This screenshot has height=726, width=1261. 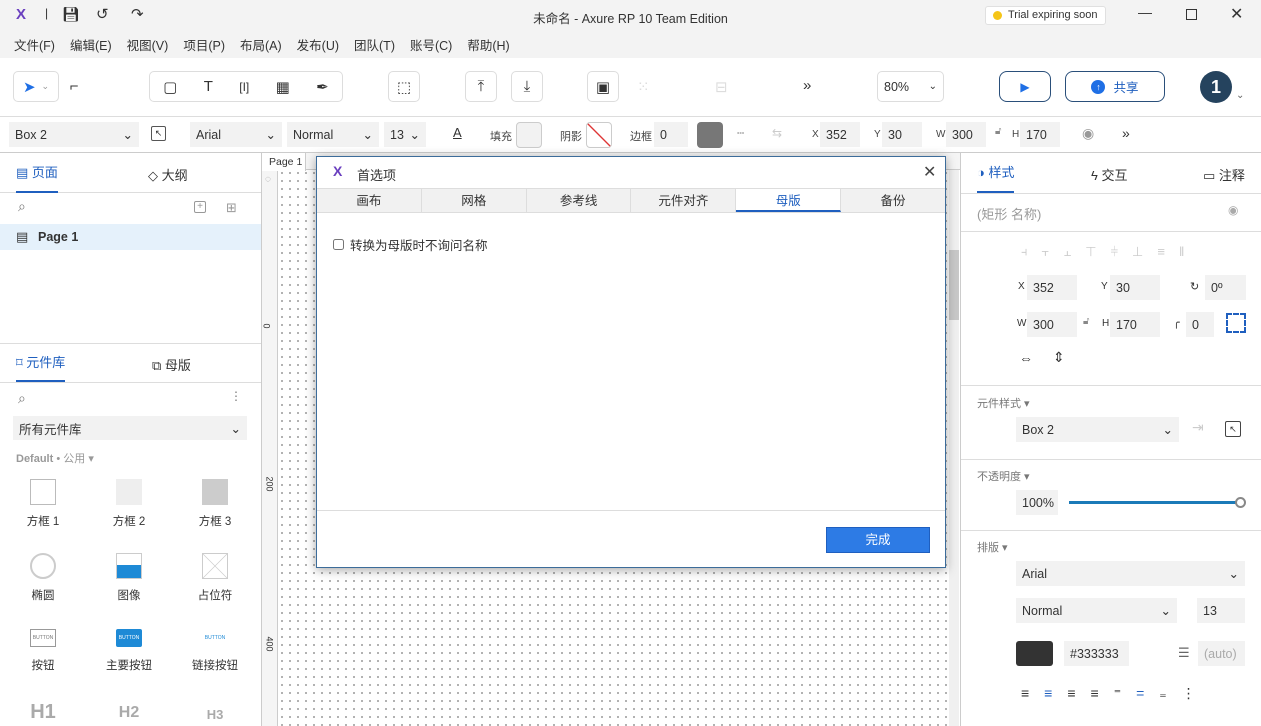 What do you see at coordinates (1221, 653) in the screenshot?
I see `line-height-input: (auto)` at bounding box center [1221, 653].